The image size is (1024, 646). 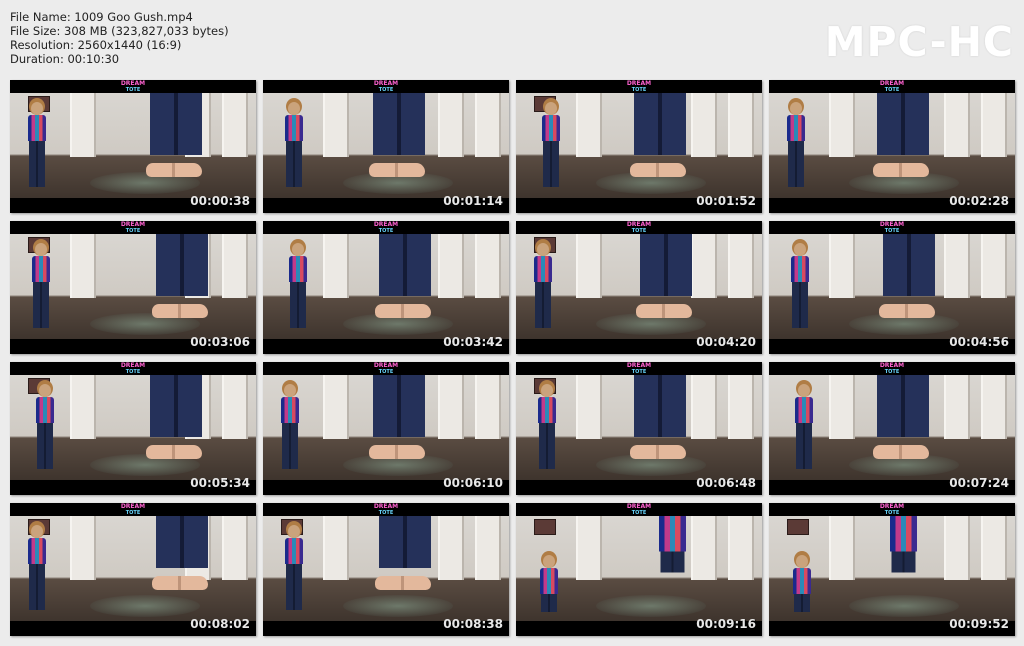 I want to click on video-thumbnail: DREAM ТОТЕ 00:08:38, so click(x=386, y=569).